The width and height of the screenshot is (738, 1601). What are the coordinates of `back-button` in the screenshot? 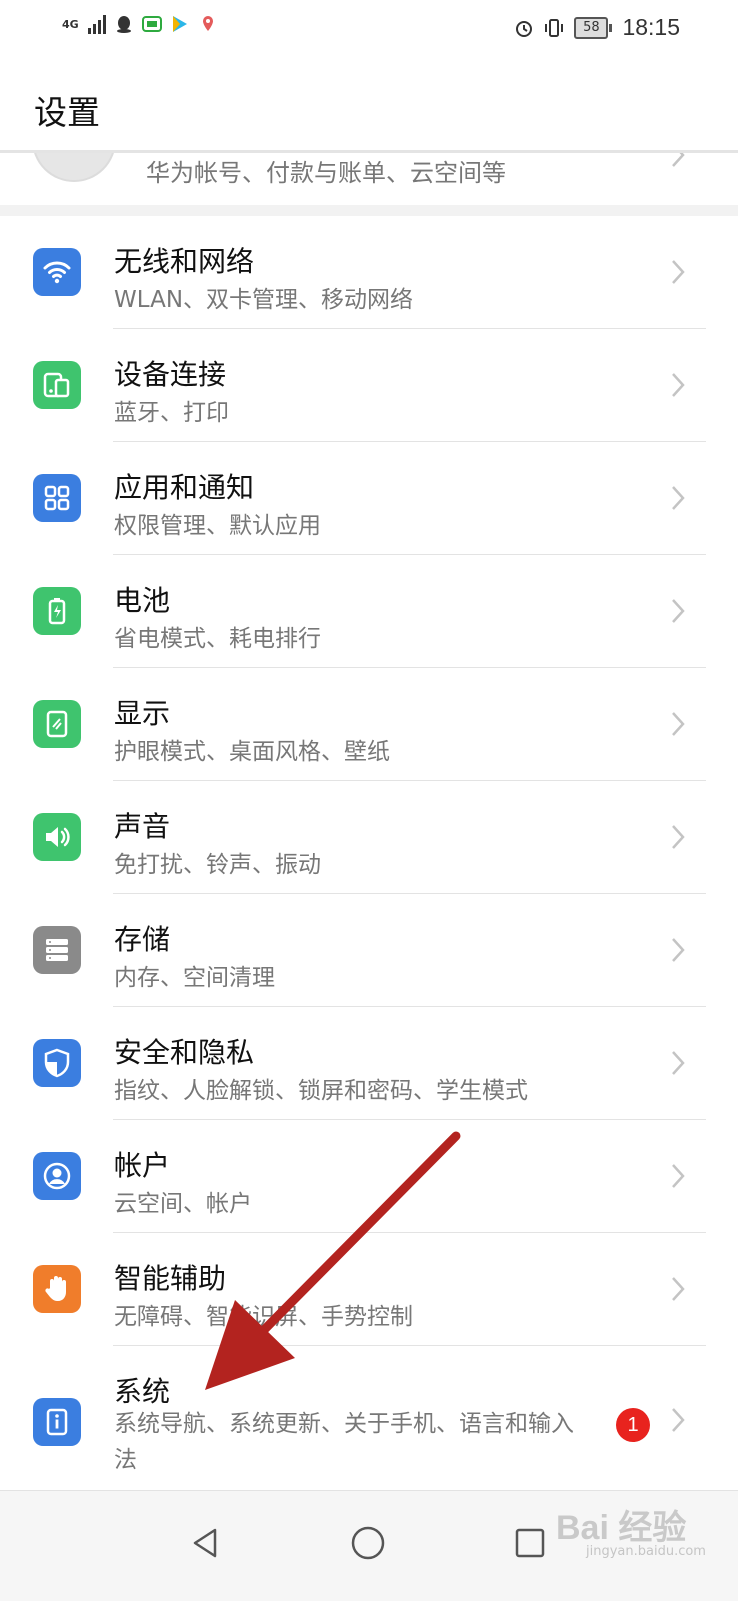 It's located at (206, 1543).